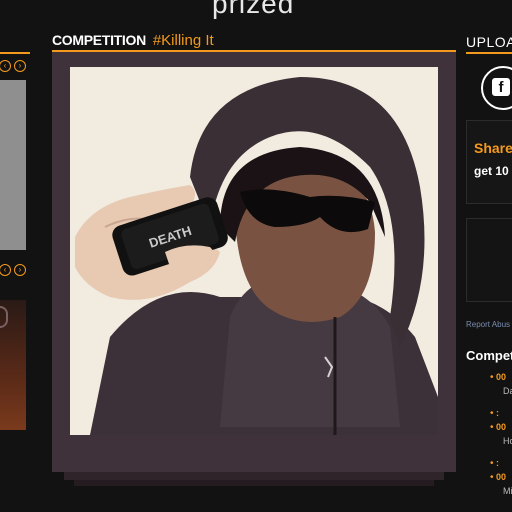 The width and height of the screenshot is (512, 512). Describe the element at coordinates (489, 53) in the screenshot. I see `right-divider` at that location.